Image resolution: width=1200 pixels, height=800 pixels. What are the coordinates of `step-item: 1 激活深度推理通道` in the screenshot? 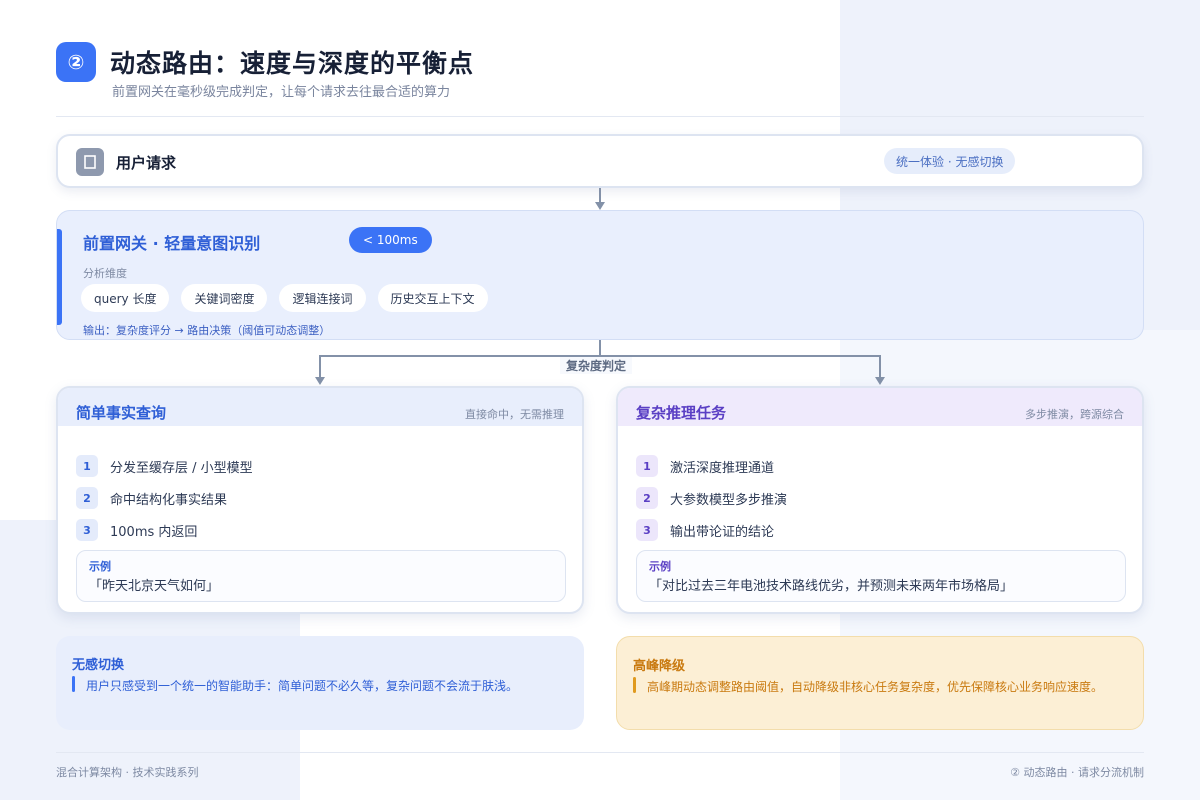 It's located at (711, 466).